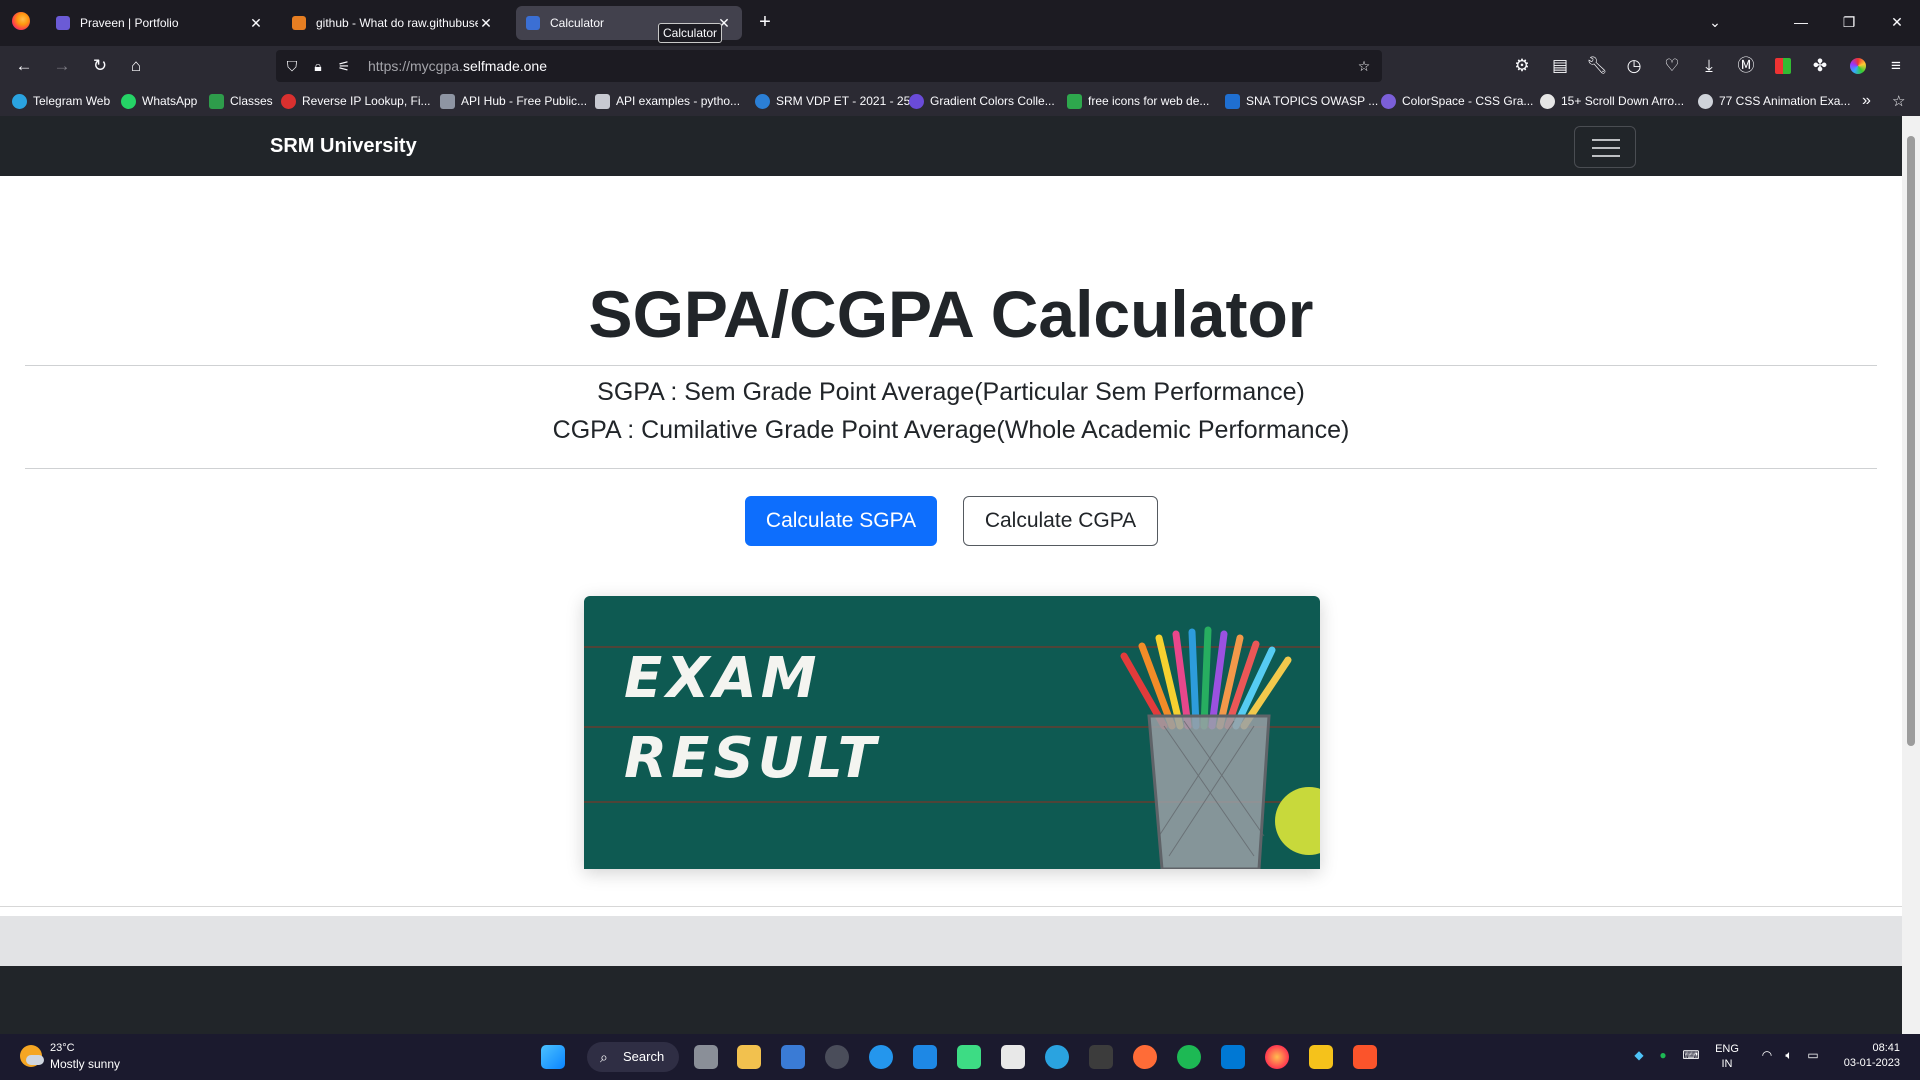 The width and height of the screenshot is (1920, 1080). Describe the element at coordinates (62, 66) in the screenshot. I see `forward-arrow-icon: →` at that location.